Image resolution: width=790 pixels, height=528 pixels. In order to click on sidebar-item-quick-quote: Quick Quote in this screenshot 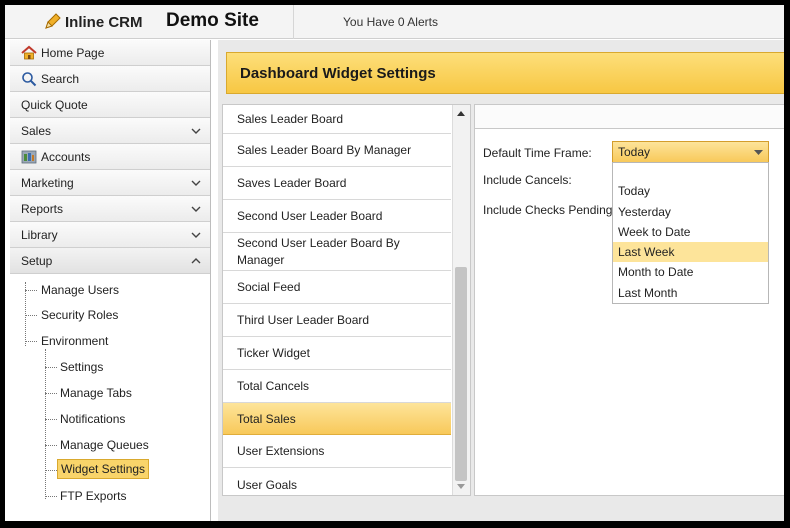, I will do `click(110, 105)`.